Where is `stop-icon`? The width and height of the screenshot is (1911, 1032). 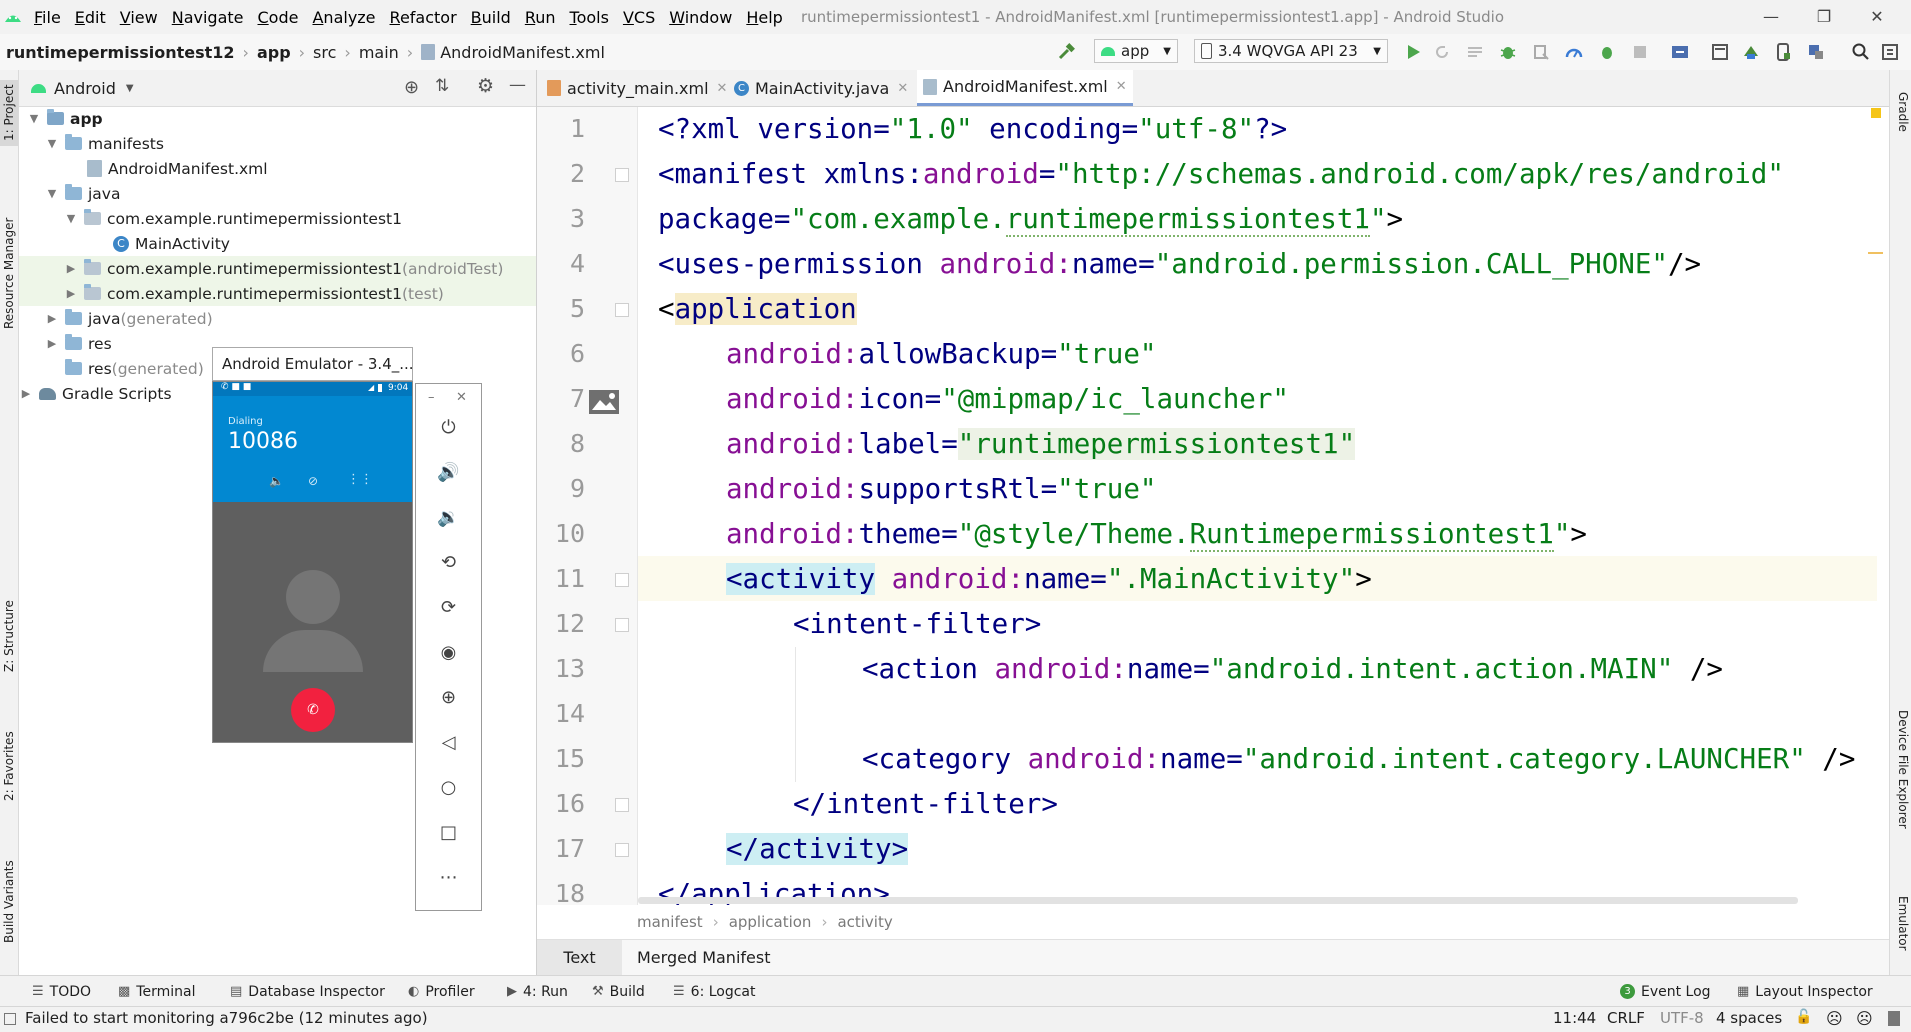
stop-icon is located at coordinates (1640, 52).